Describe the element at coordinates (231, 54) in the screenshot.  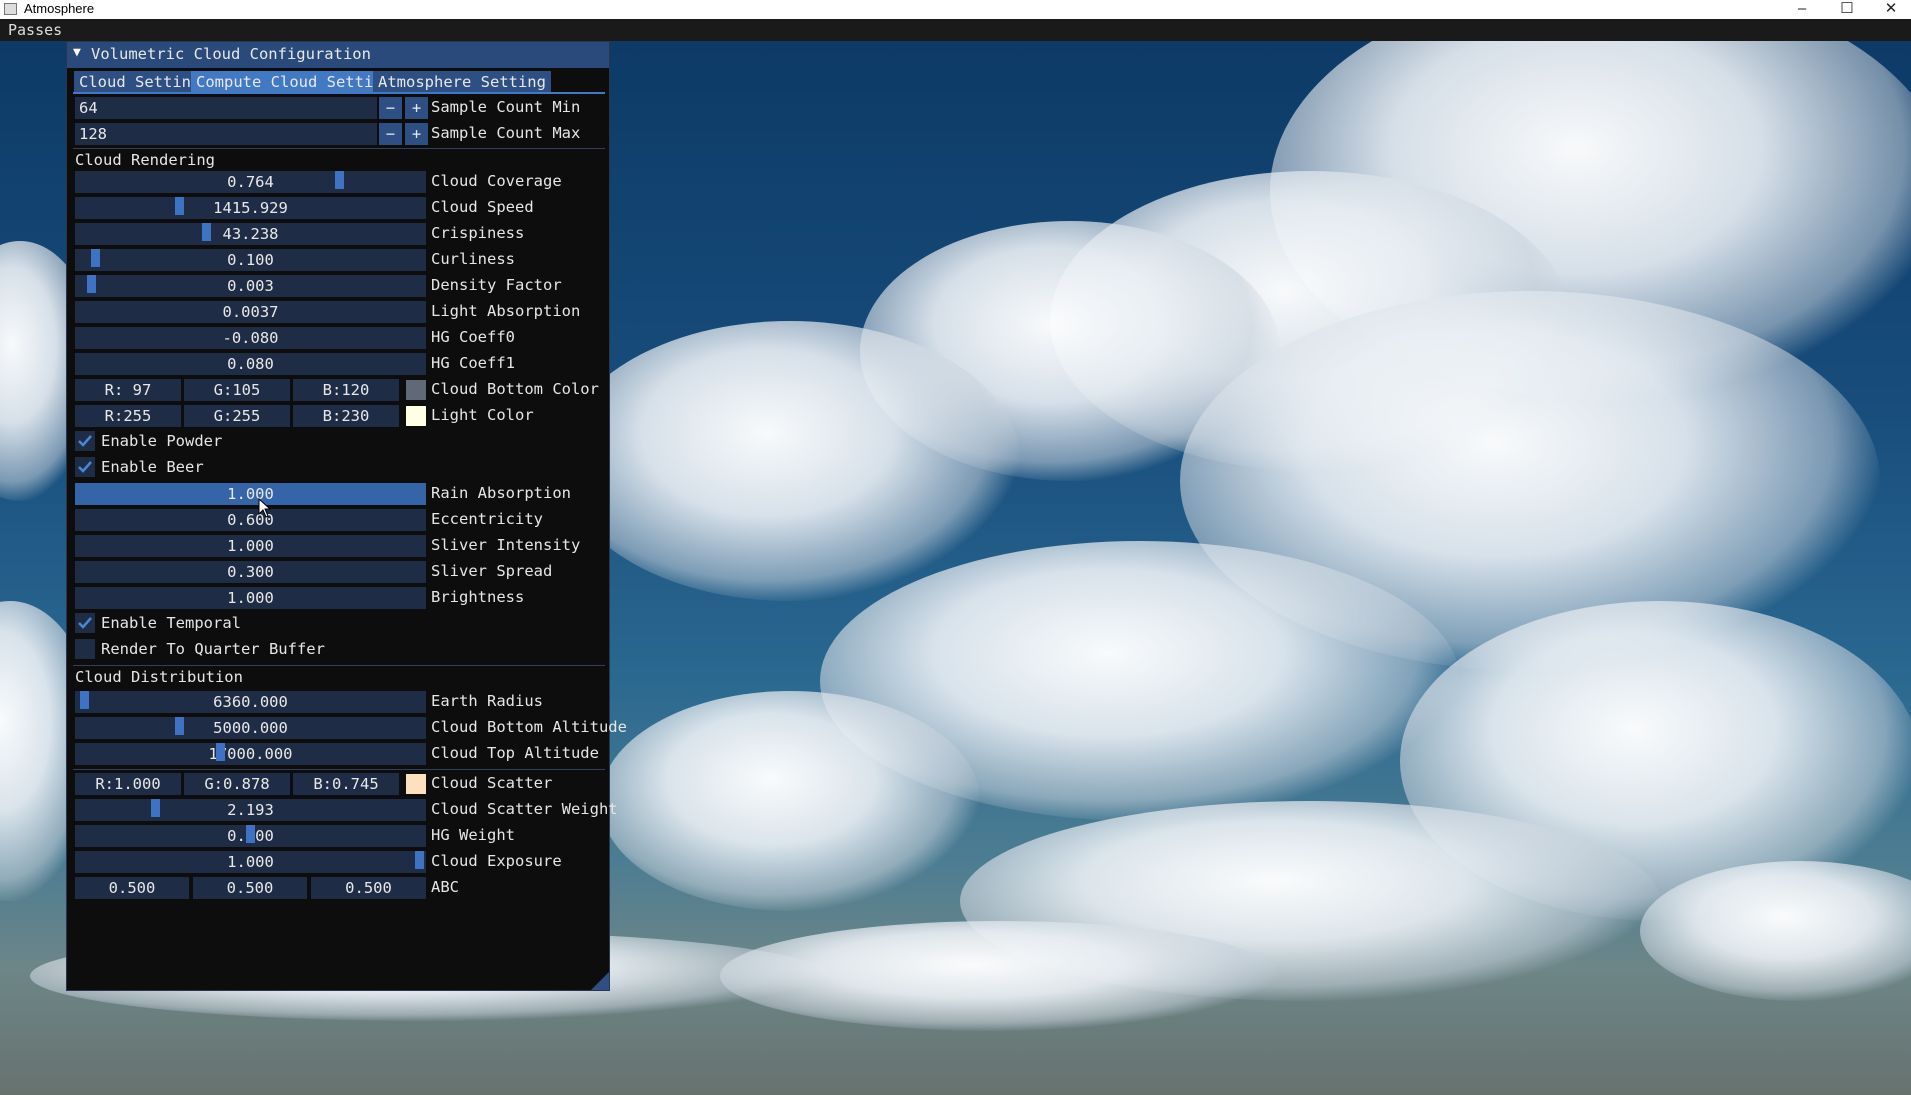
I see `panel-title: Volumetric Cloud Configuration` at that location.